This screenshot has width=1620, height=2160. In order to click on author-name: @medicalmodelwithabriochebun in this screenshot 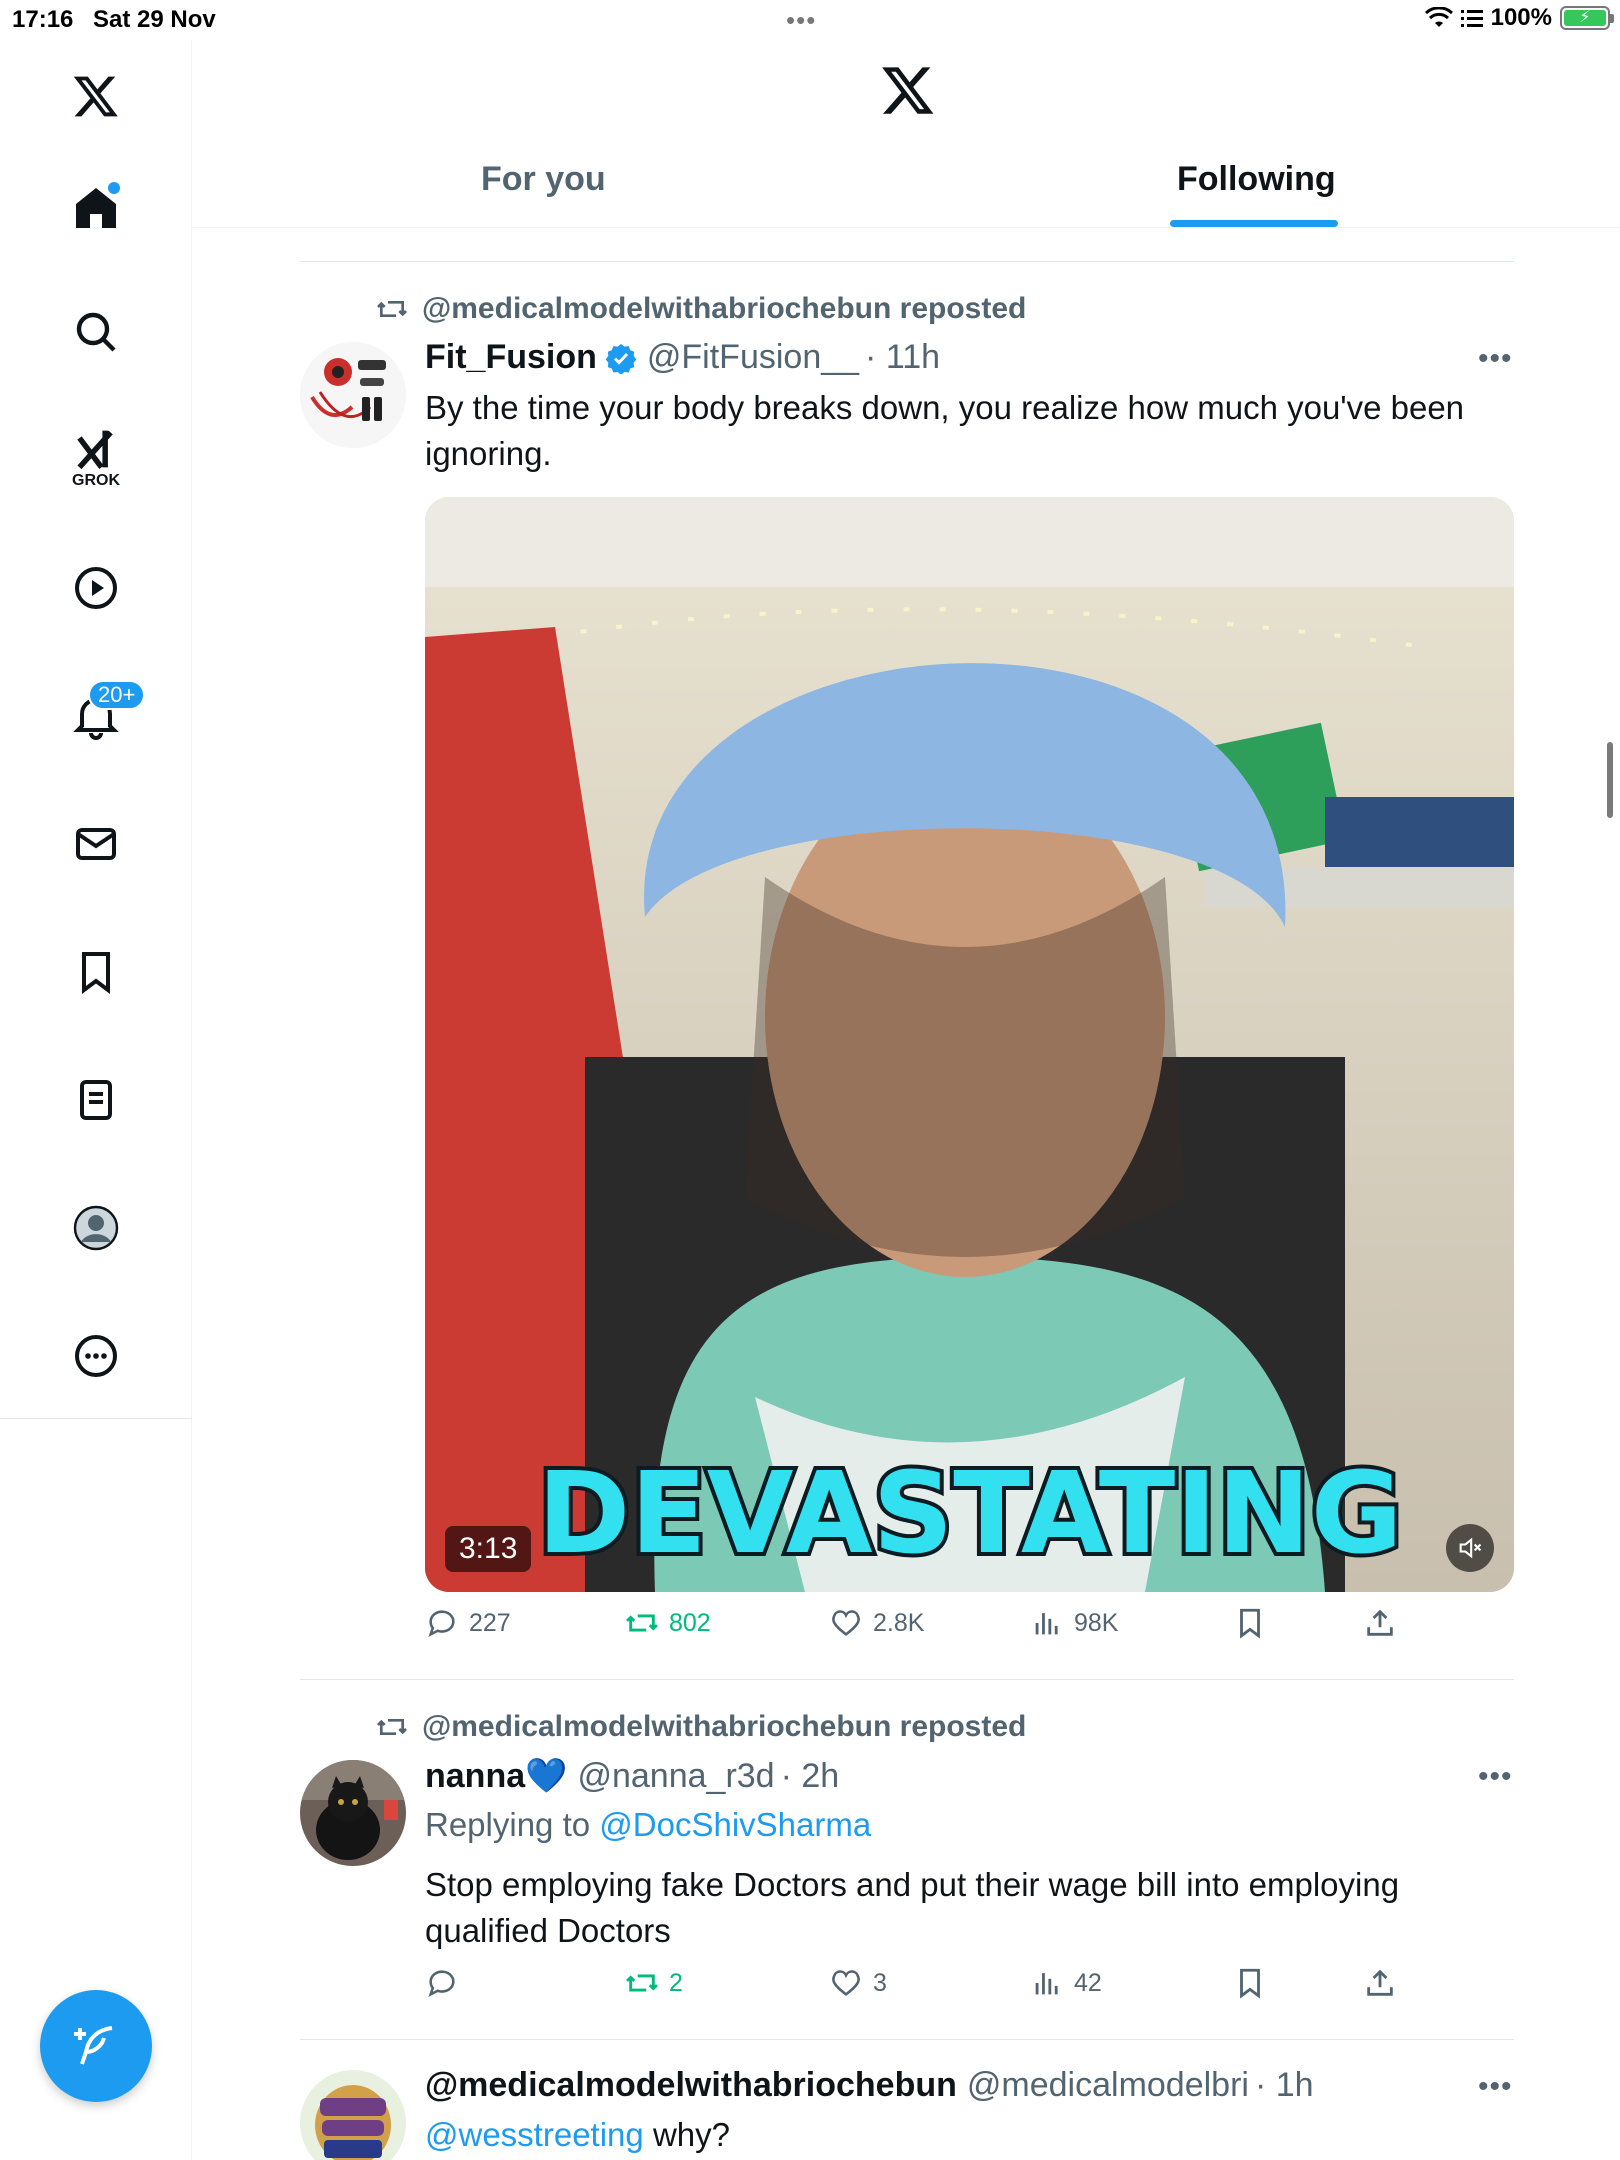, I will do `click(691, 2085)`.